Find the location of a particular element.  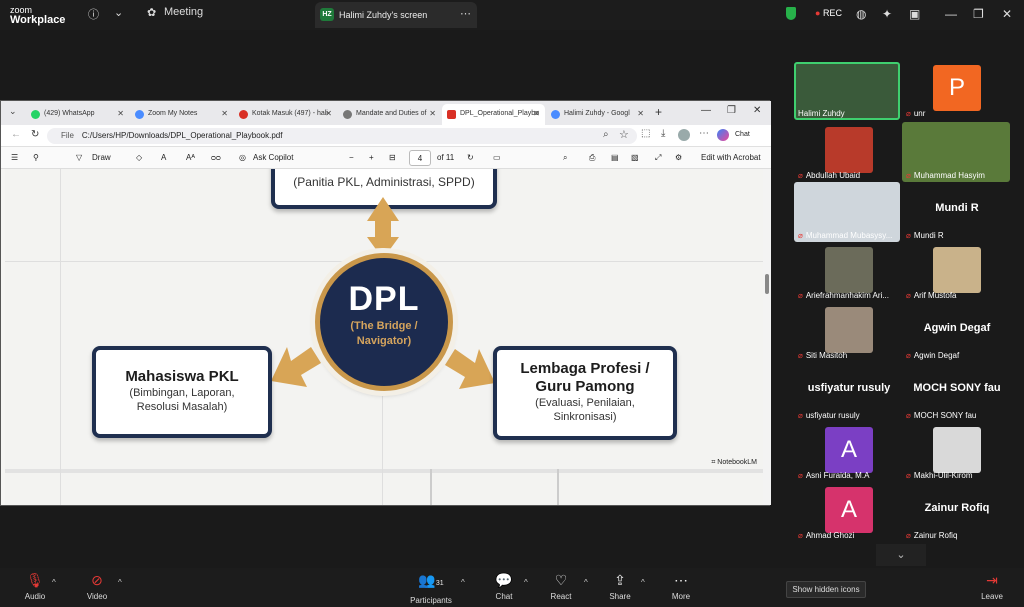

scroll-gallery-down-button: ⌄ is located at coordinates (901, 555).